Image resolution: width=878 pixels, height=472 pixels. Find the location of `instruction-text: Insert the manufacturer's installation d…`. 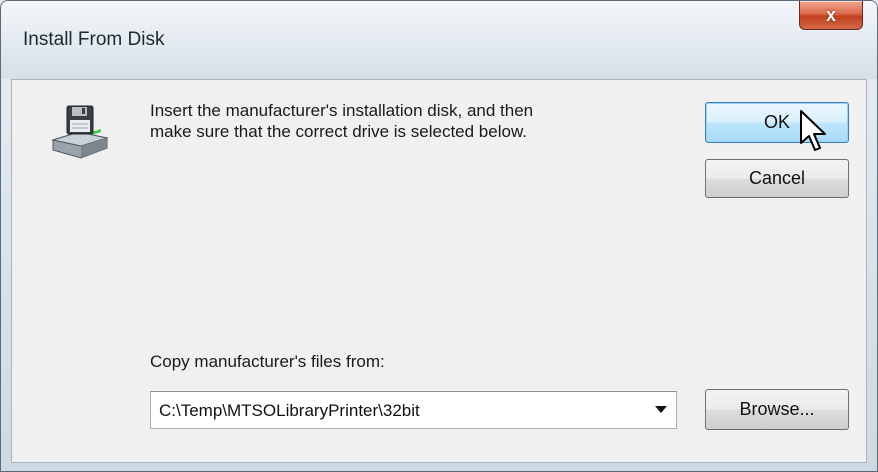

instruction-text: Insert the manufacturer's installation d… is located at coordinates (410, 121).